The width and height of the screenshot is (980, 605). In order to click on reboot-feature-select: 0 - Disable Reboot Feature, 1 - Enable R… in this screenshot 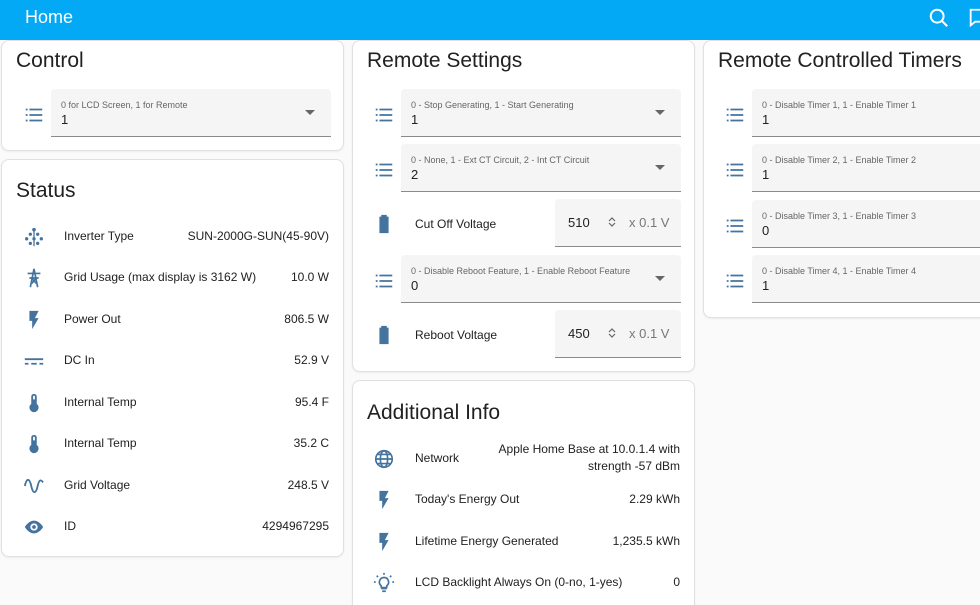, I will do `click(541, 279)`.